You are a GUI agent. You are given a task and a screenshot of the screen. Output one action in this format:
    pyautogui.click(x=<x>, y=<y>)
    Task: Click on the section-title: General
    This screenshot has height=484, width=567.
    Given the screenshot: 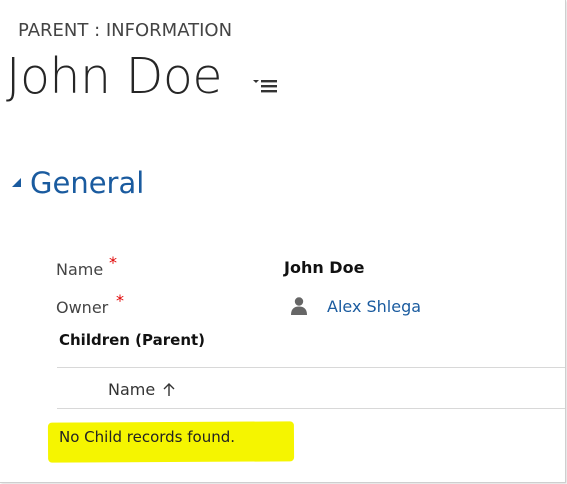 What is the action you would take?
    pyautogui.click(x=87, y=183)
    